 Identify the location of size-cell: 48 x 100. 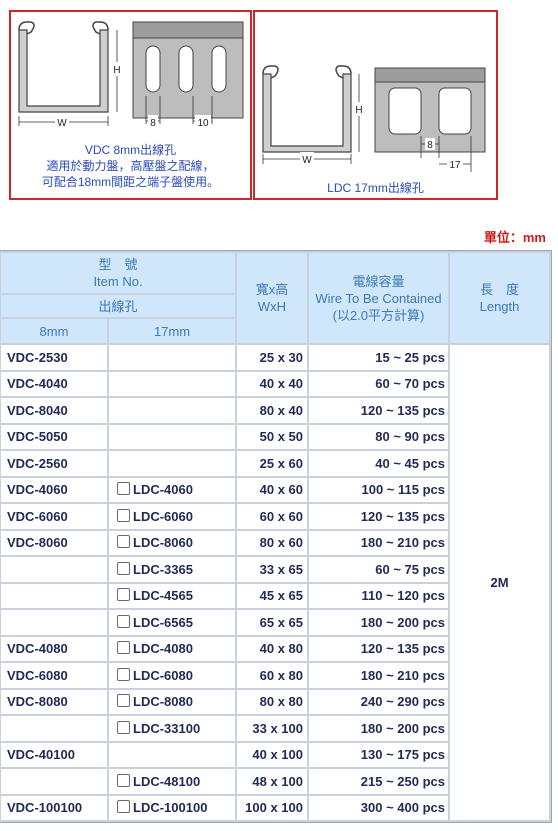
(272, 781).